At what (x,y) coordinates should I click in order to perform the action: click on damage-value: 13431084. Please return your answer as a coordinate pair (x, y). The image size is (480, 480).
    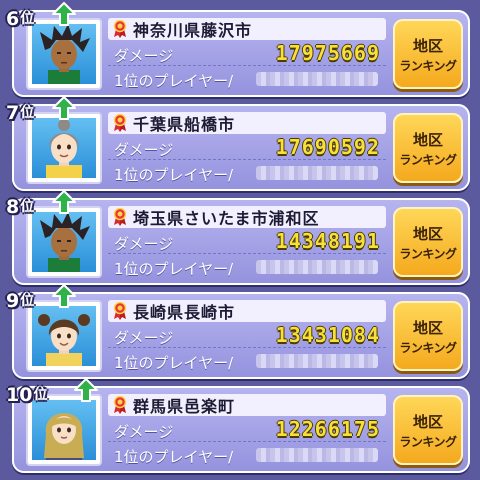
    Looking at the image, I should click on (327, 335).